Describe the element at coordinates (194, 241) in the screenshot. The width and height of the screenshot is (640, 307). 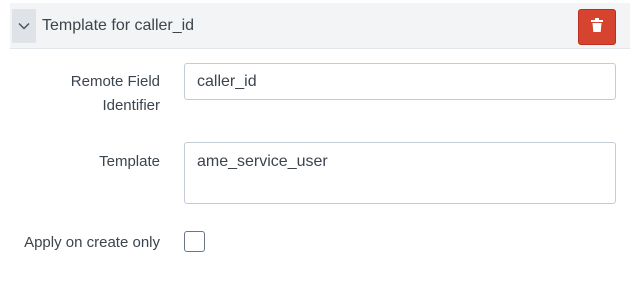
I see `apply-on-create-checkbox` at that location.